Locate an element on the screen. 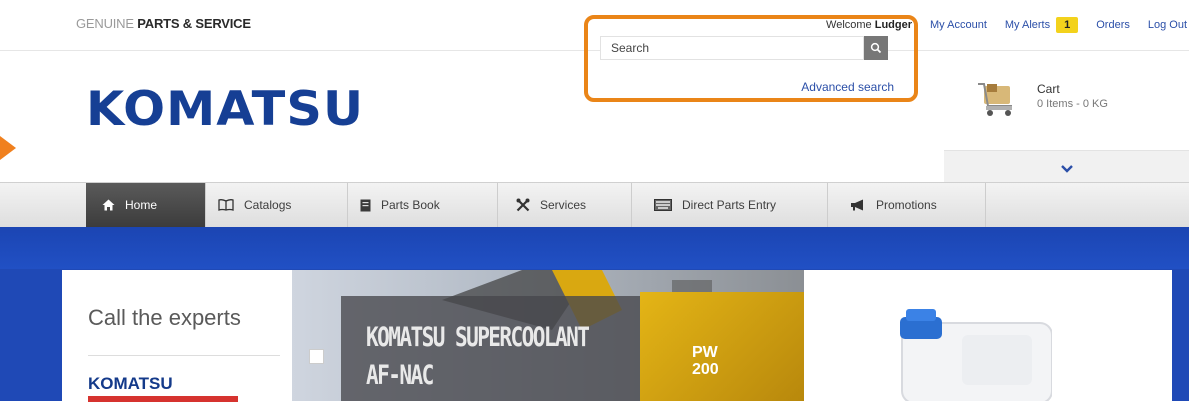 The image size is (1189, 402). machine-label-bottom: 200 is located at coordinates (705, 369).